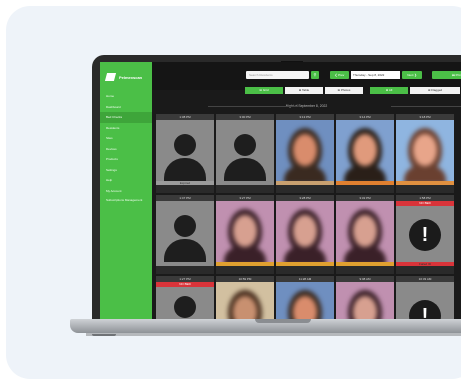  I want to click on base-notch, so click(283, 321).